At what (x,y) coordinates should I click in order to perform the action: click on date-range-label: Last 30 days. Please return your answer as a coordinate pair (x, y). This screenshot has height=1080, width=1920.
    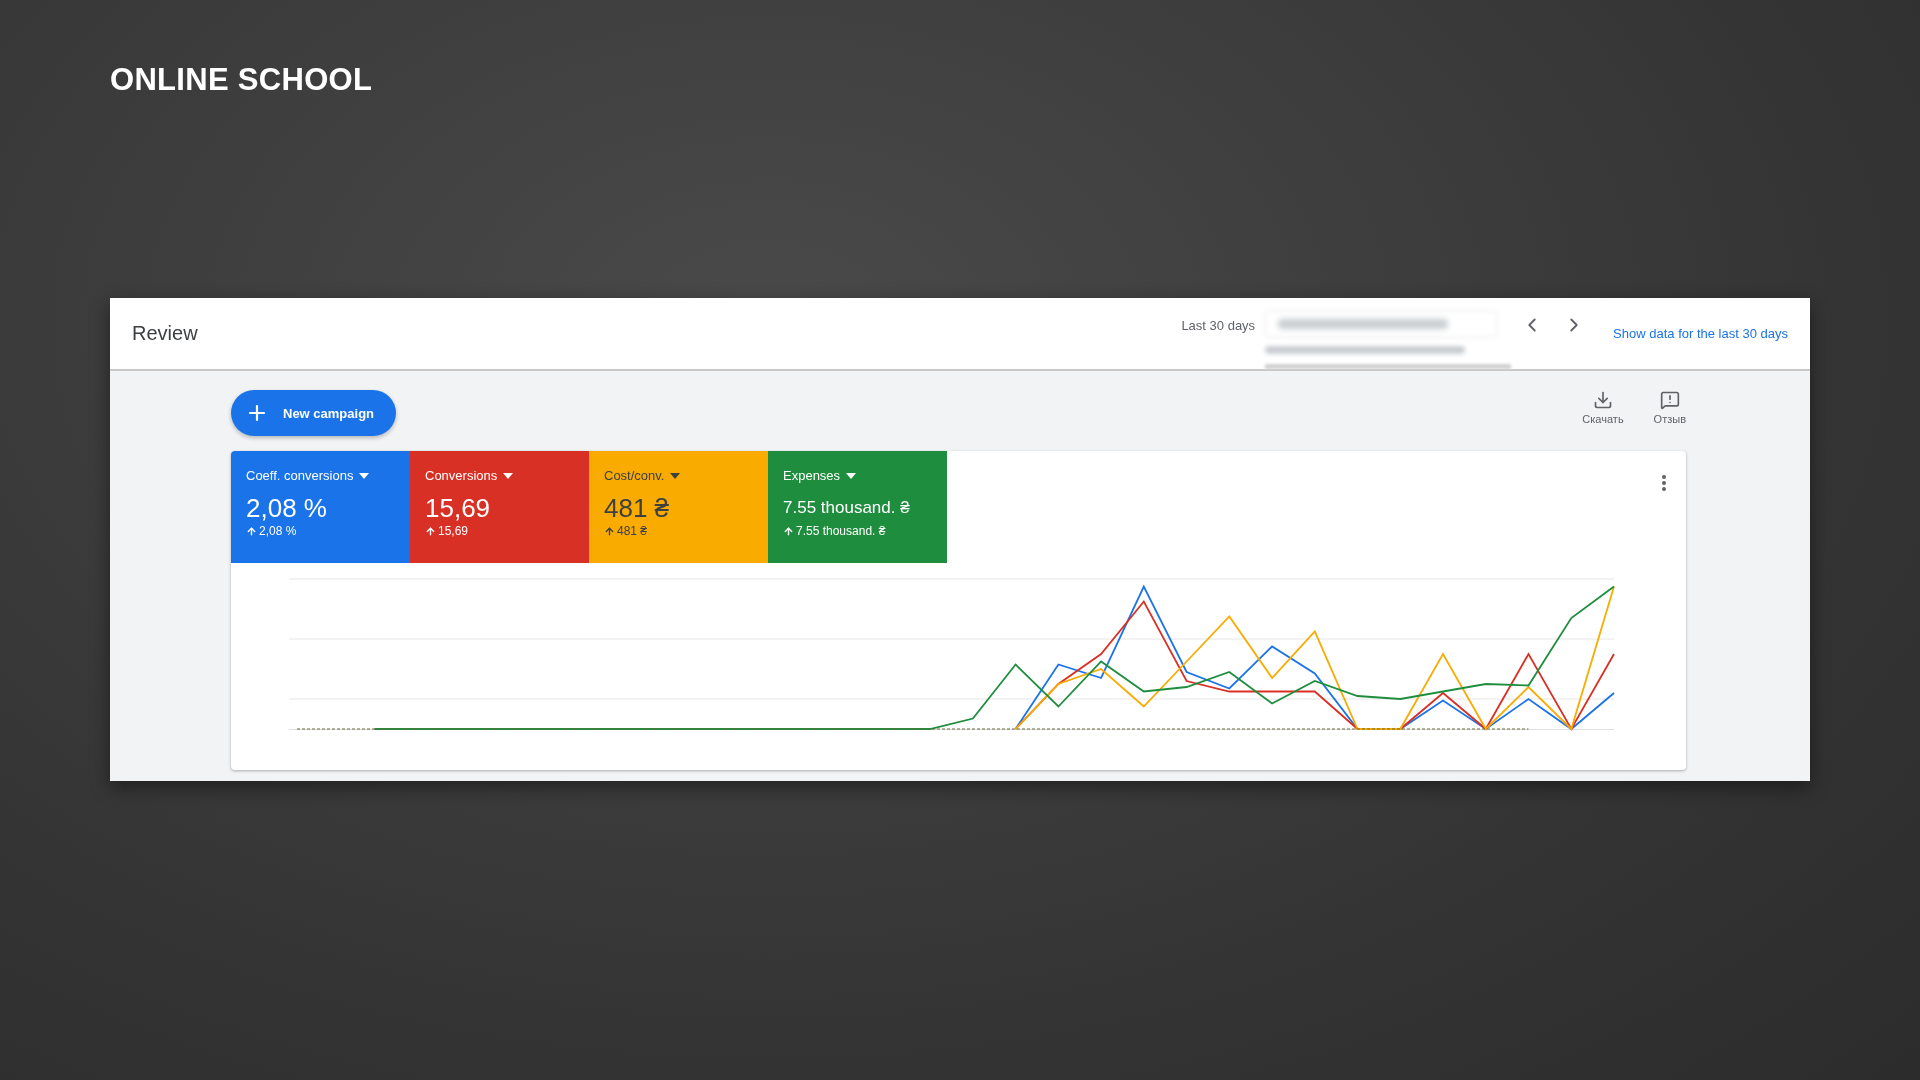
    Looking at the image, I should click on (1218, 325).